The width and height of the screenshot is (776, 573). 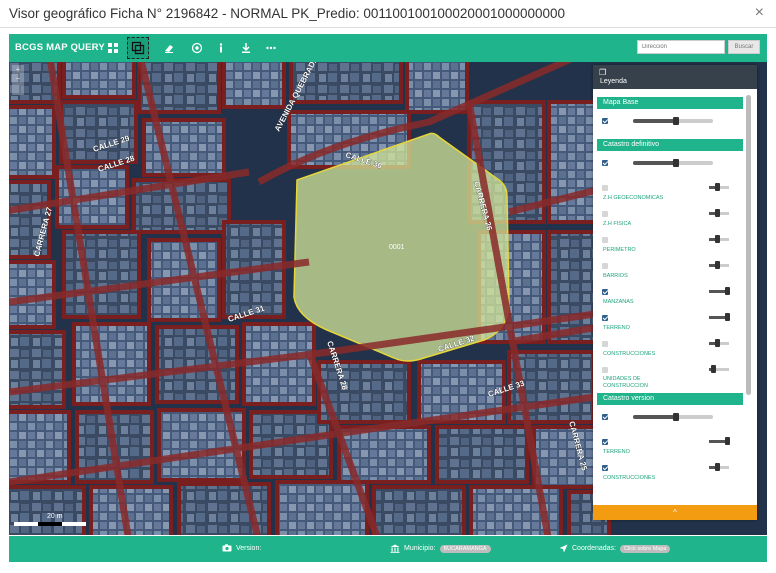 What do you see at coordinates (60, 47) in the screenshot?
I see `app-brand: BCGS MAP QUERY` at bounding box center [60, 47].